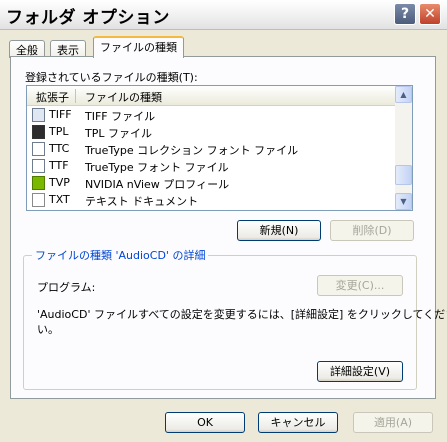 This screenshot has width=447, height=442. Describe the element at coordinates (211, 132) in the screenshot. I see `list-item: TPL TPL ファイル` at that location.